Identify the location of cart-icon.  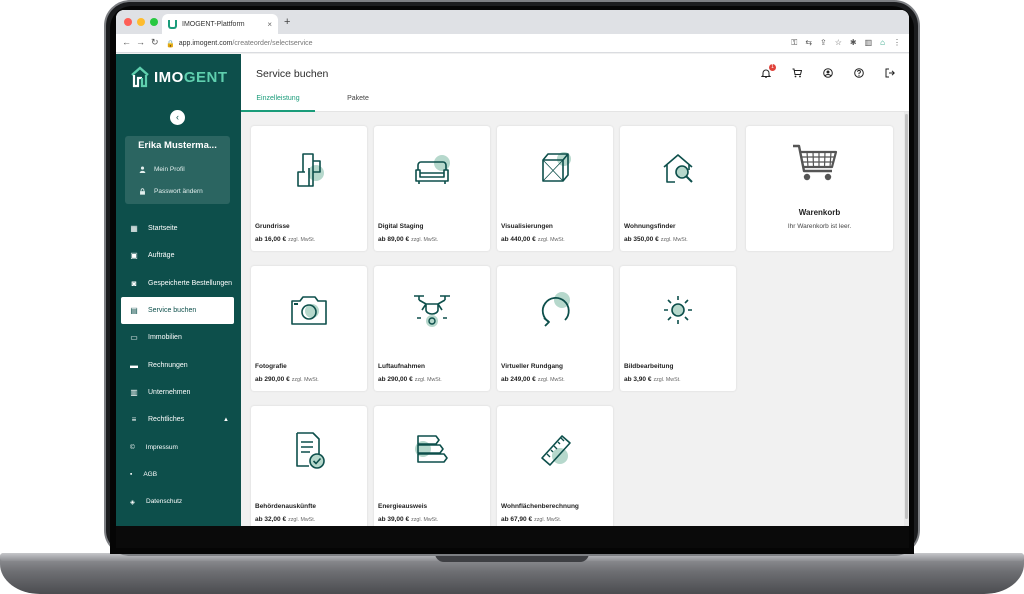
(797, 73).